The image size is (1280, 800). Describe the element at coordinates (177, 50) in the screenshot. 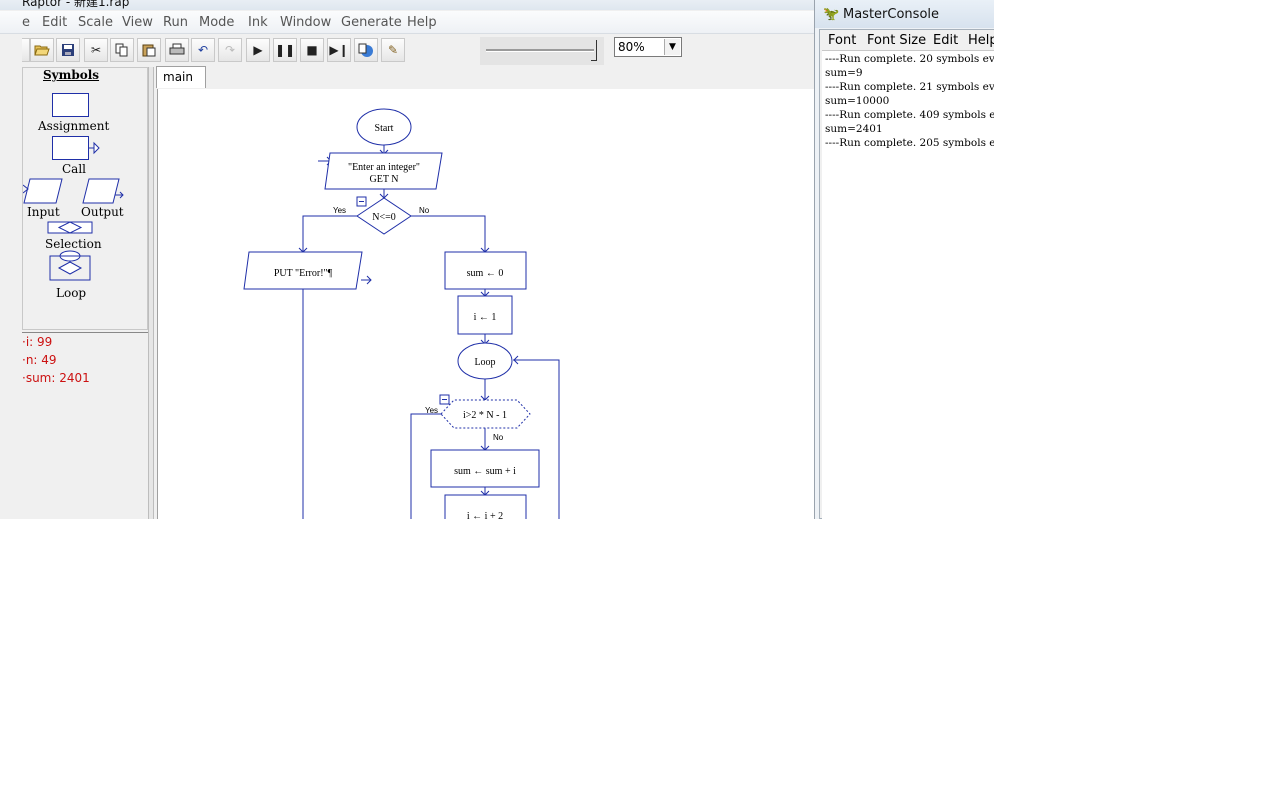

I see `print-icon` at that location.